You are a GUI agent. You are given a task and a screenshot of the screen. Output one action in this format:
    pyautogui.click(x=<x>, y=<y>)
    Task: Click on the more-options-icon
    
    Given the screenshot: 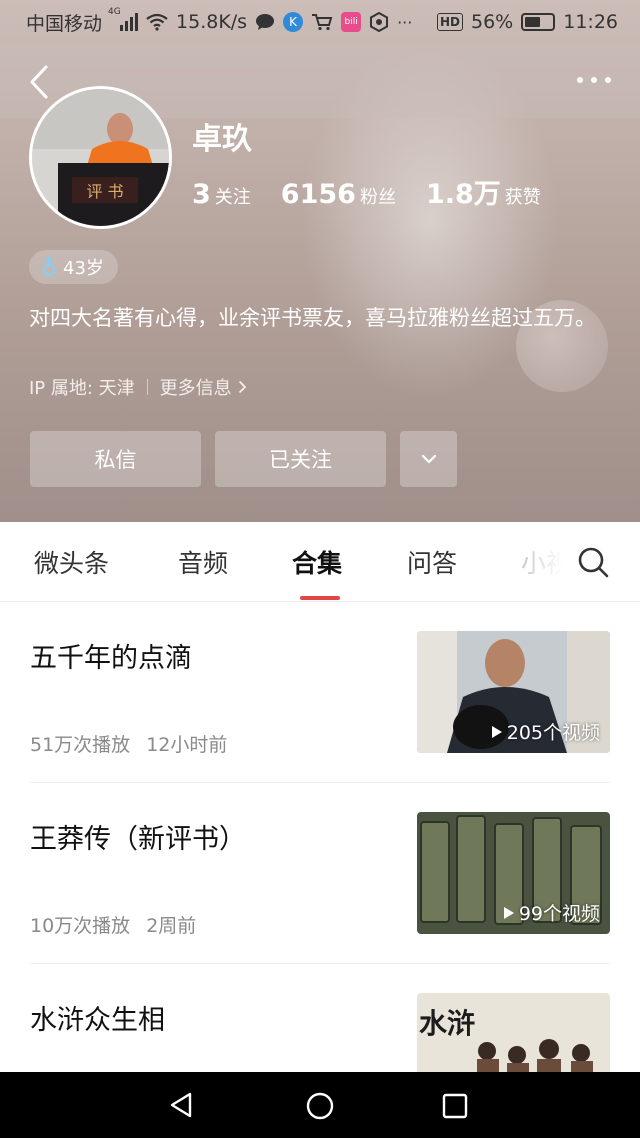 What is the action you would take?
    pyautogui.click(x=594, y=80)
    